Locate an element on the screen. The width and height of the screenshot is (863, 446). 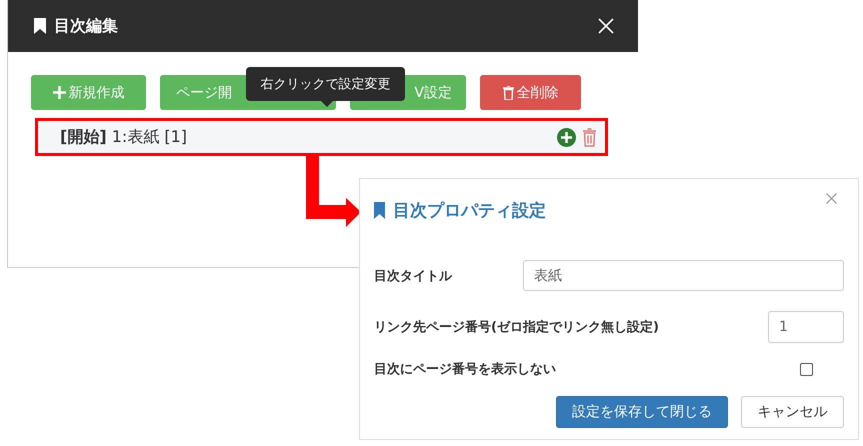
field-label: リンク先ページ番号(ゼロ指定でリンク無し設定) is located at coordinates (516, 327).